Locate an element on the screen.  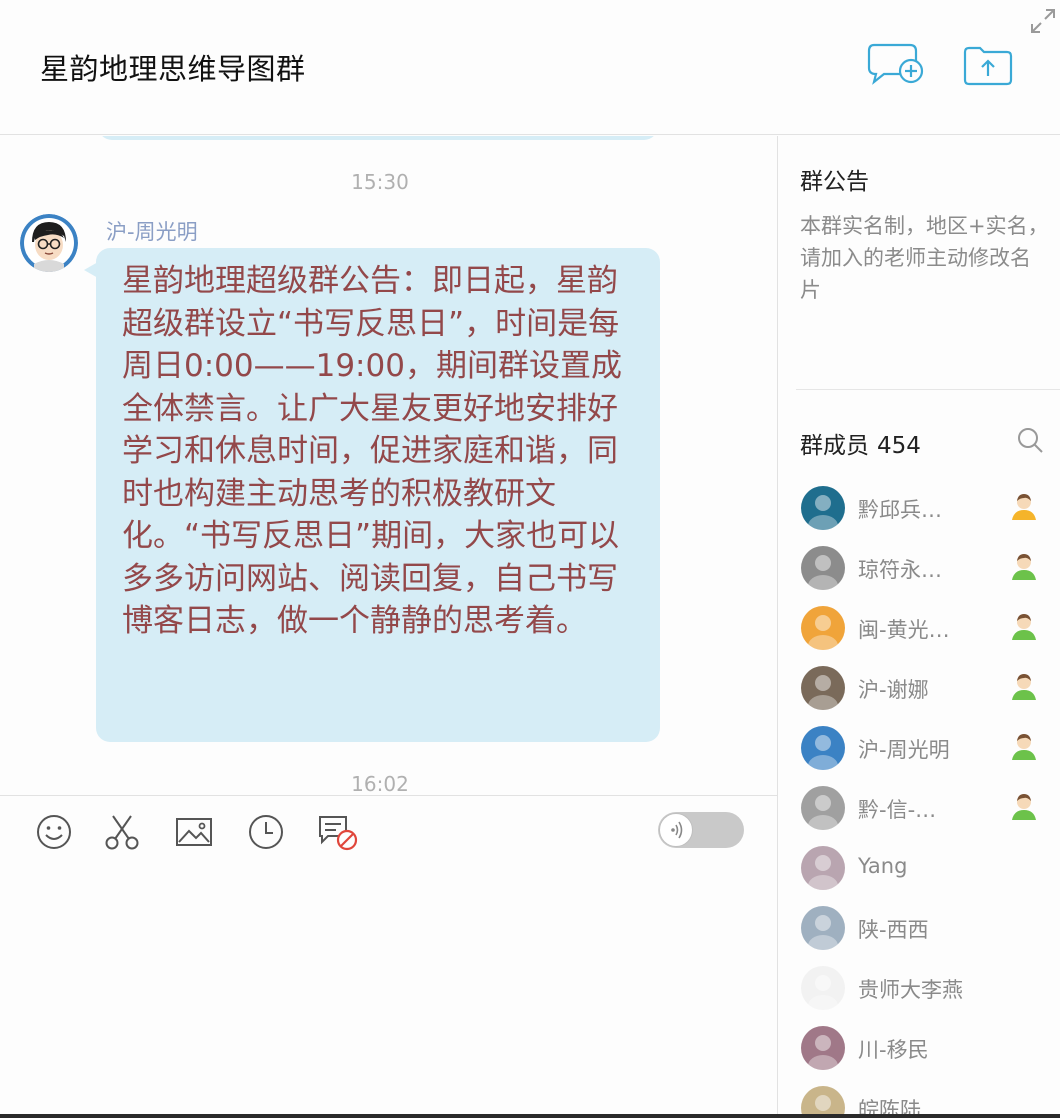
previous-message-bubble is located at coordinates (378, 138).